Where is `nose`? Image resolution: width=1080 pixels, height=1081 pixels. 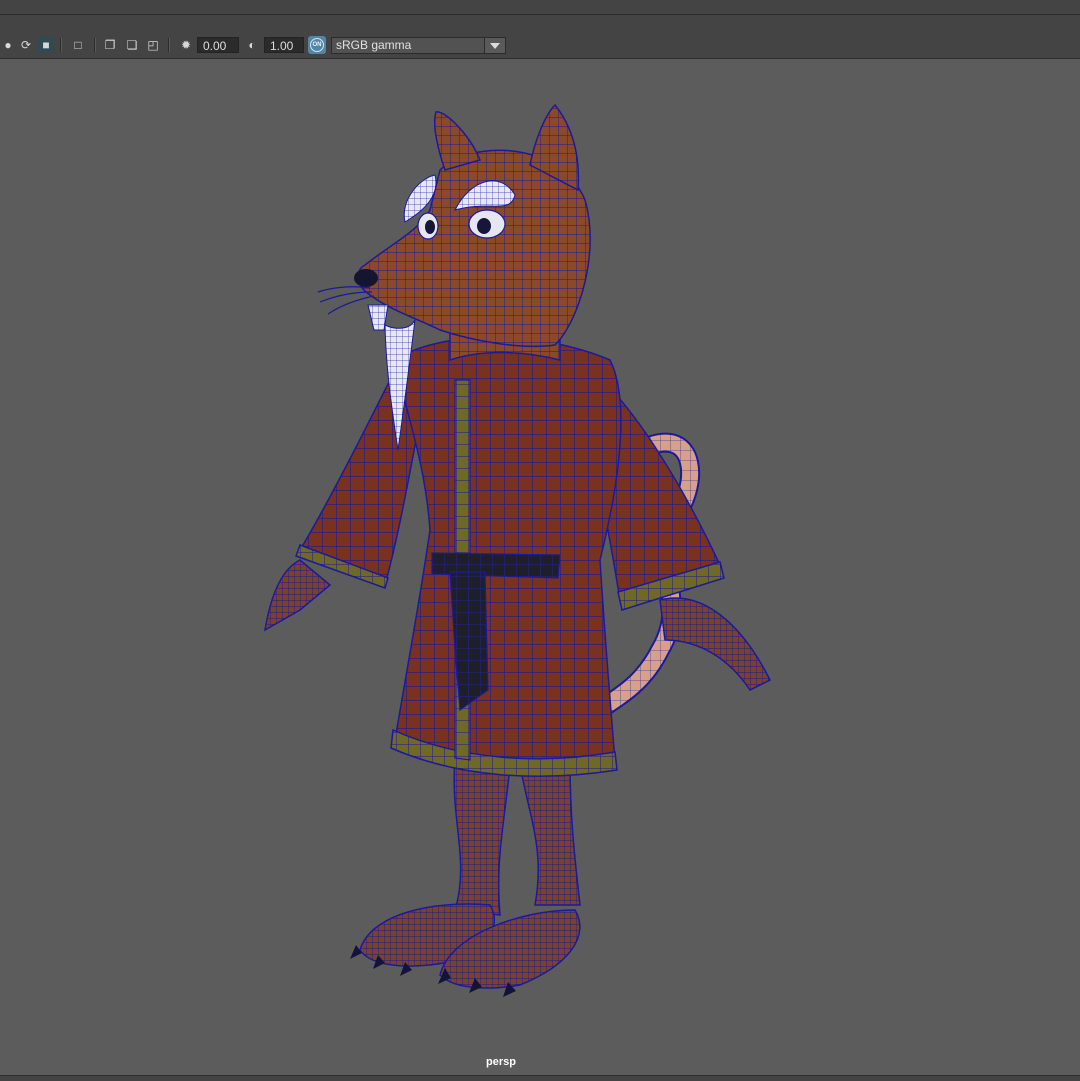
nose is located at coordinates (366, 278).